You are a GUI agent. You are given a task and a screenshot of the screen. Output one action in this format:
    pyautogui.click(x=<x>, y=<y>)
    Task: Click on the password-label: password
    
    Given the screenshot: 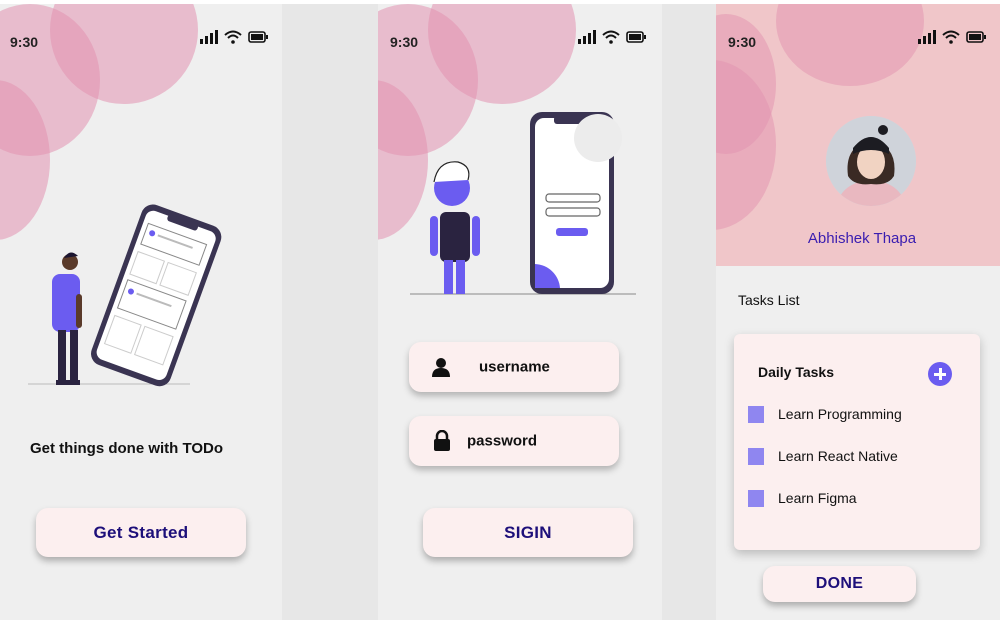 What is the action you would take?
    pyautogui.click(x=502, y=441)
    